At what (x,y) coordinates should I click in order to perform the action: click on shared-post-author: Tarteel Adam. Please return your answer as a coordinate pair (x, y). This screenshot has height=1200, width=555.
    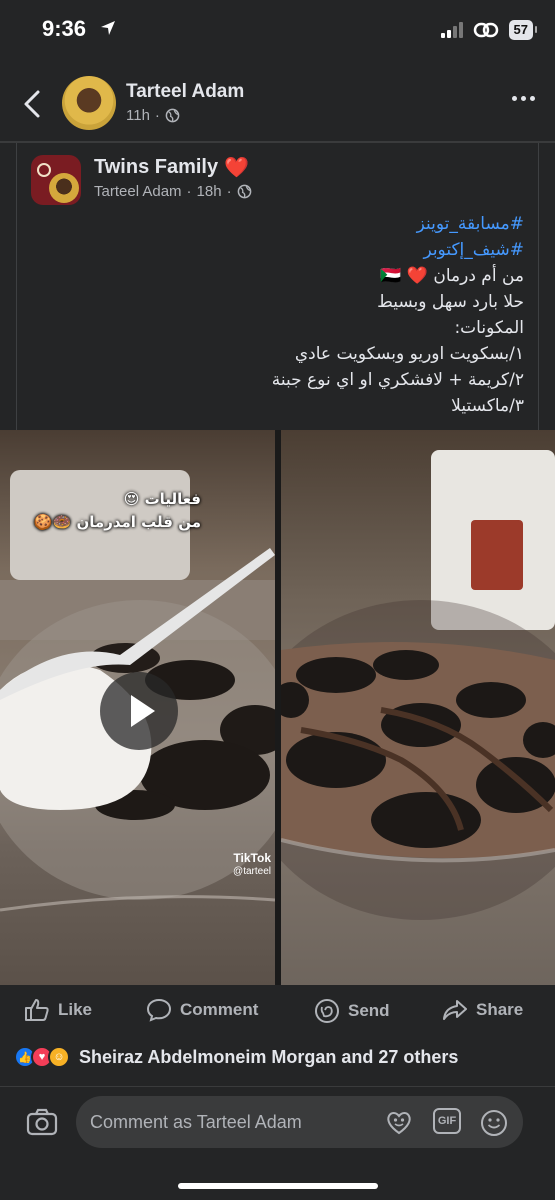
    Looking at the image, I should click on (138, 191).